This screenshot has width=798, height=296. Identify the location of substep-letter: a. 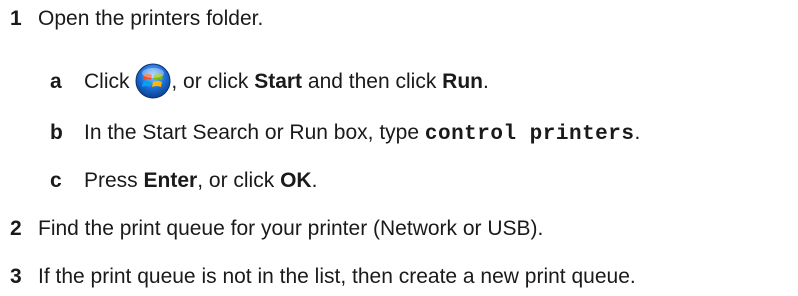
(56, 81).